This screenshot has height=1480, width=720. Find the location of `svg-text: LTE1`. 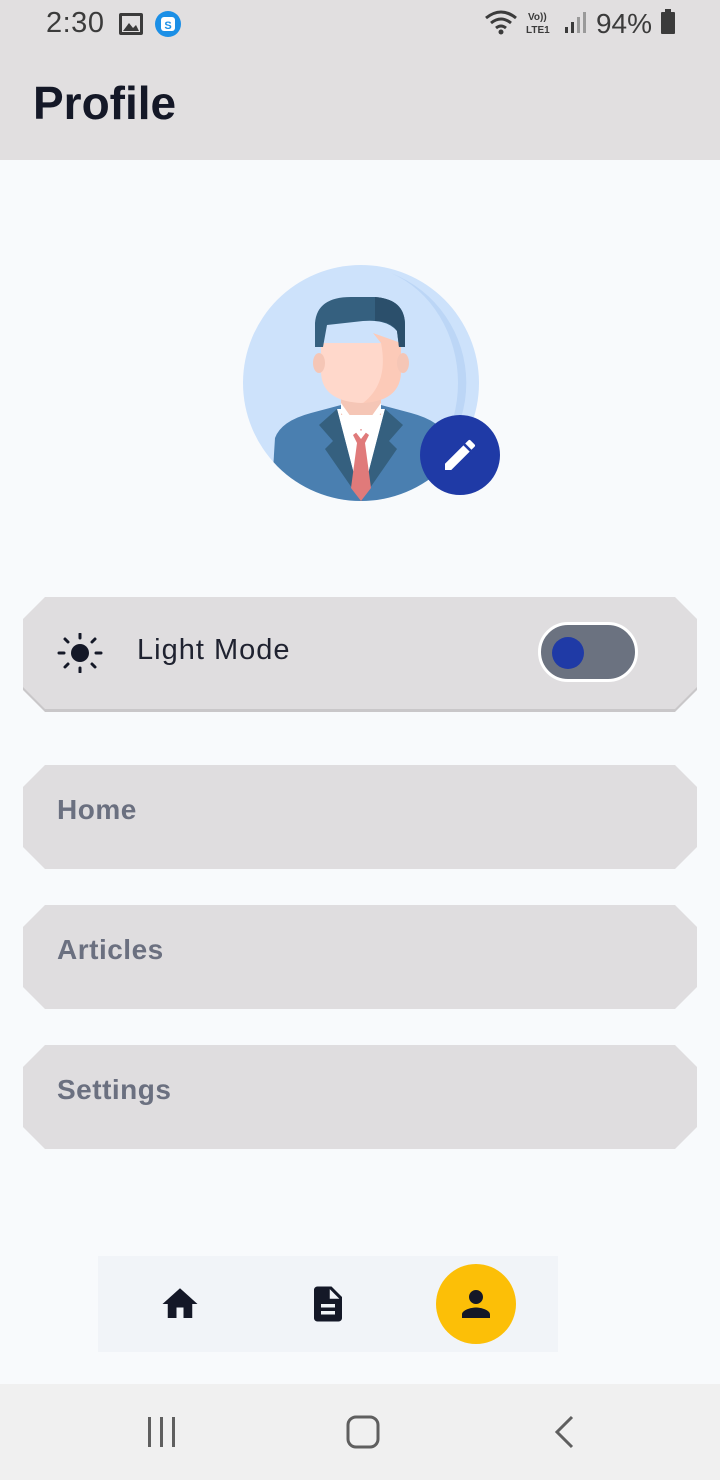

svg-text: LTE1 is located at coordinates (538, 30).